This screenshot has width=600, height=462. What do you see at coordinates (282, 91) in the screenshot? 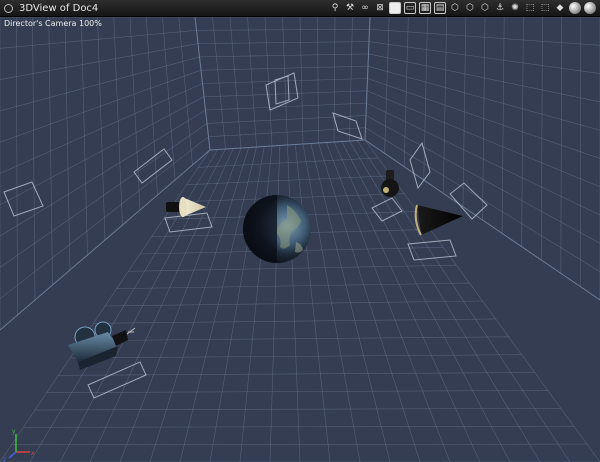
I see `top-light-panel` at bounding box center [282, 91].